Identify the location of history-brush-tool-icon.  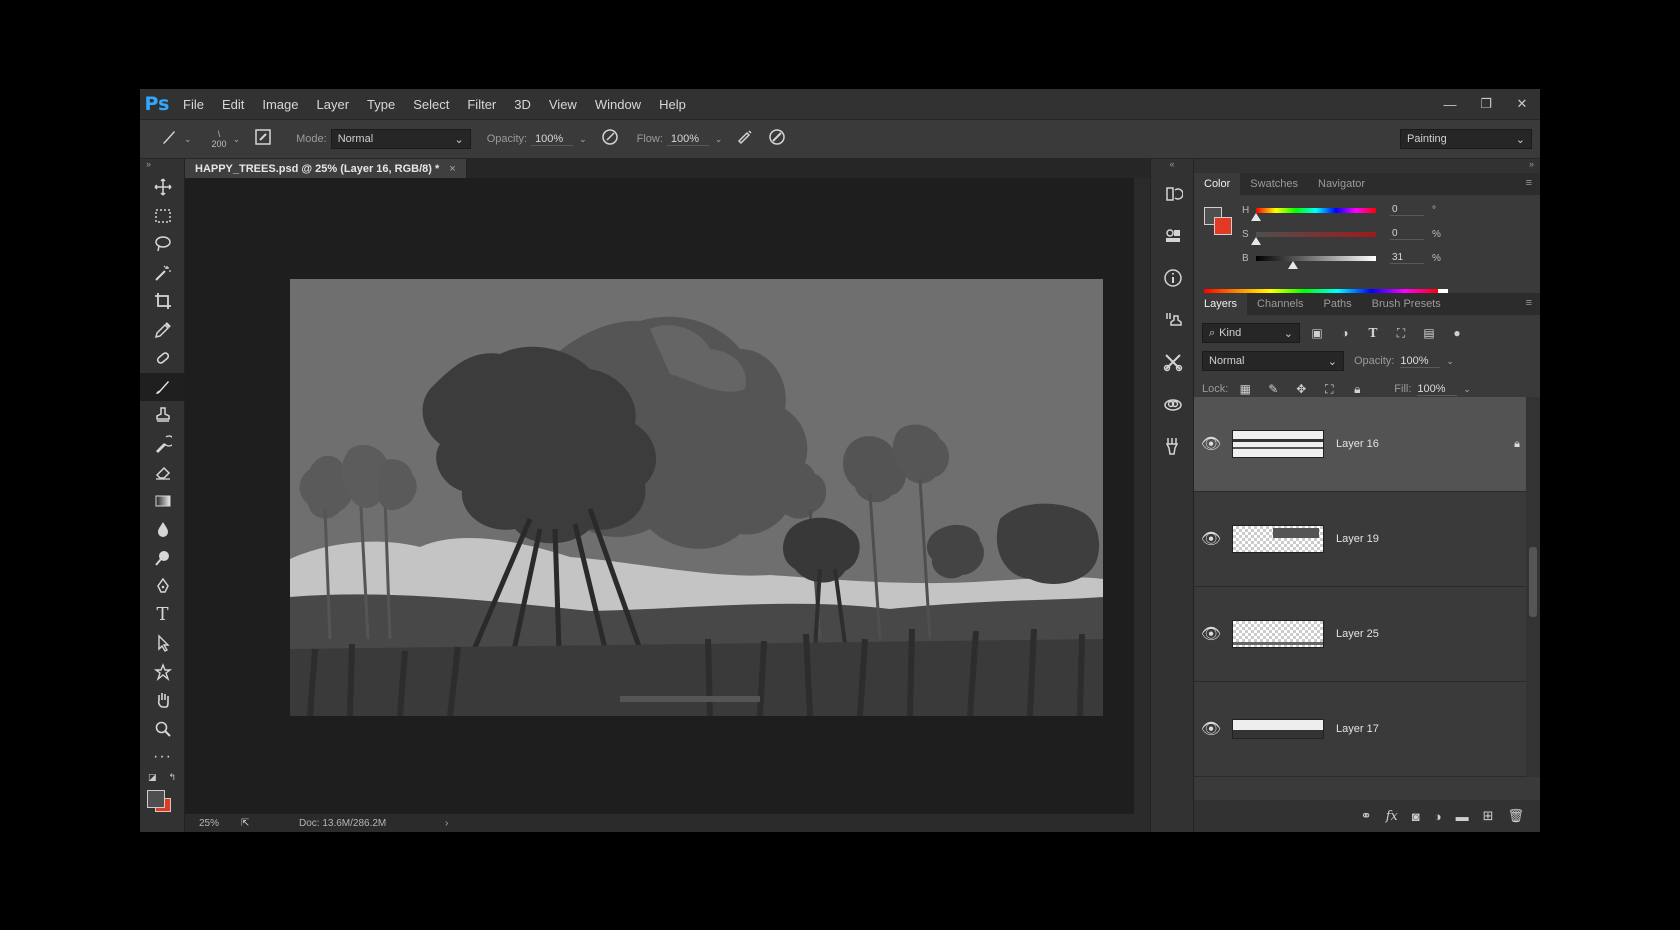
(162, 444).